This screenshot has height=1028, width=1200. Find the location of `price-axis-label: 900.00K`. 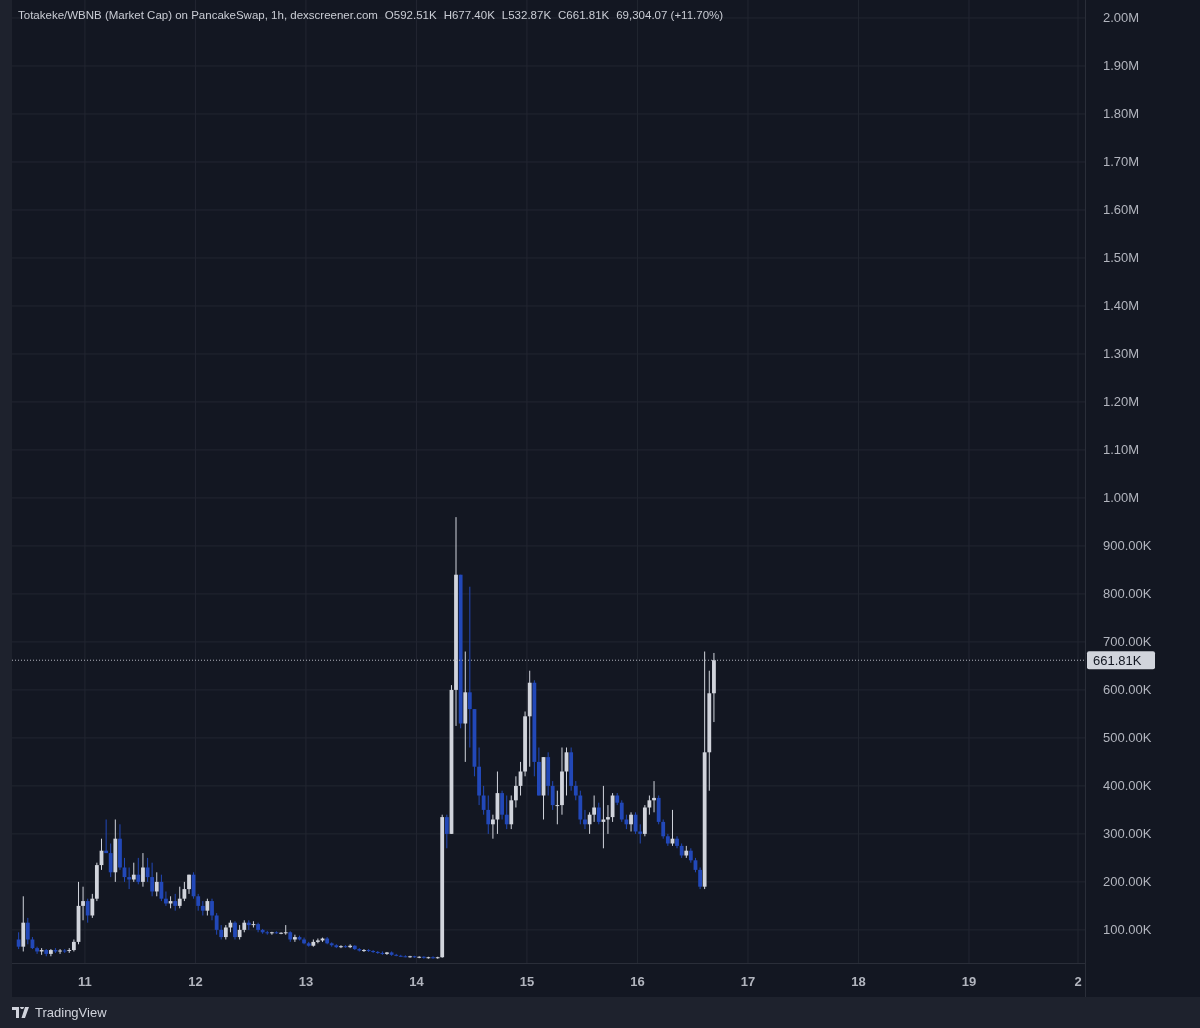

price-axis-label: 900.00K is located at coordinates (1127, 546).